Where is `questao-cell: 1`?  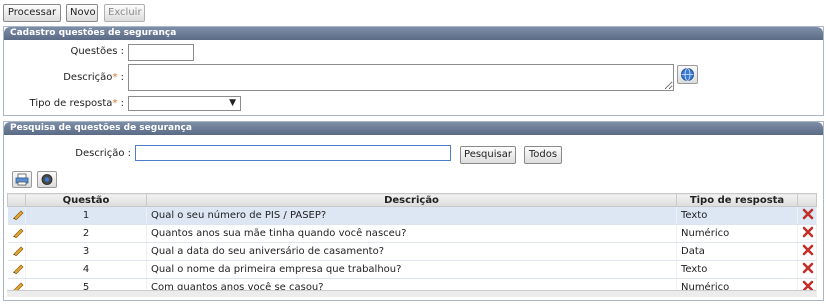 questao-cell: 1 is located at coordinates (86, 215).